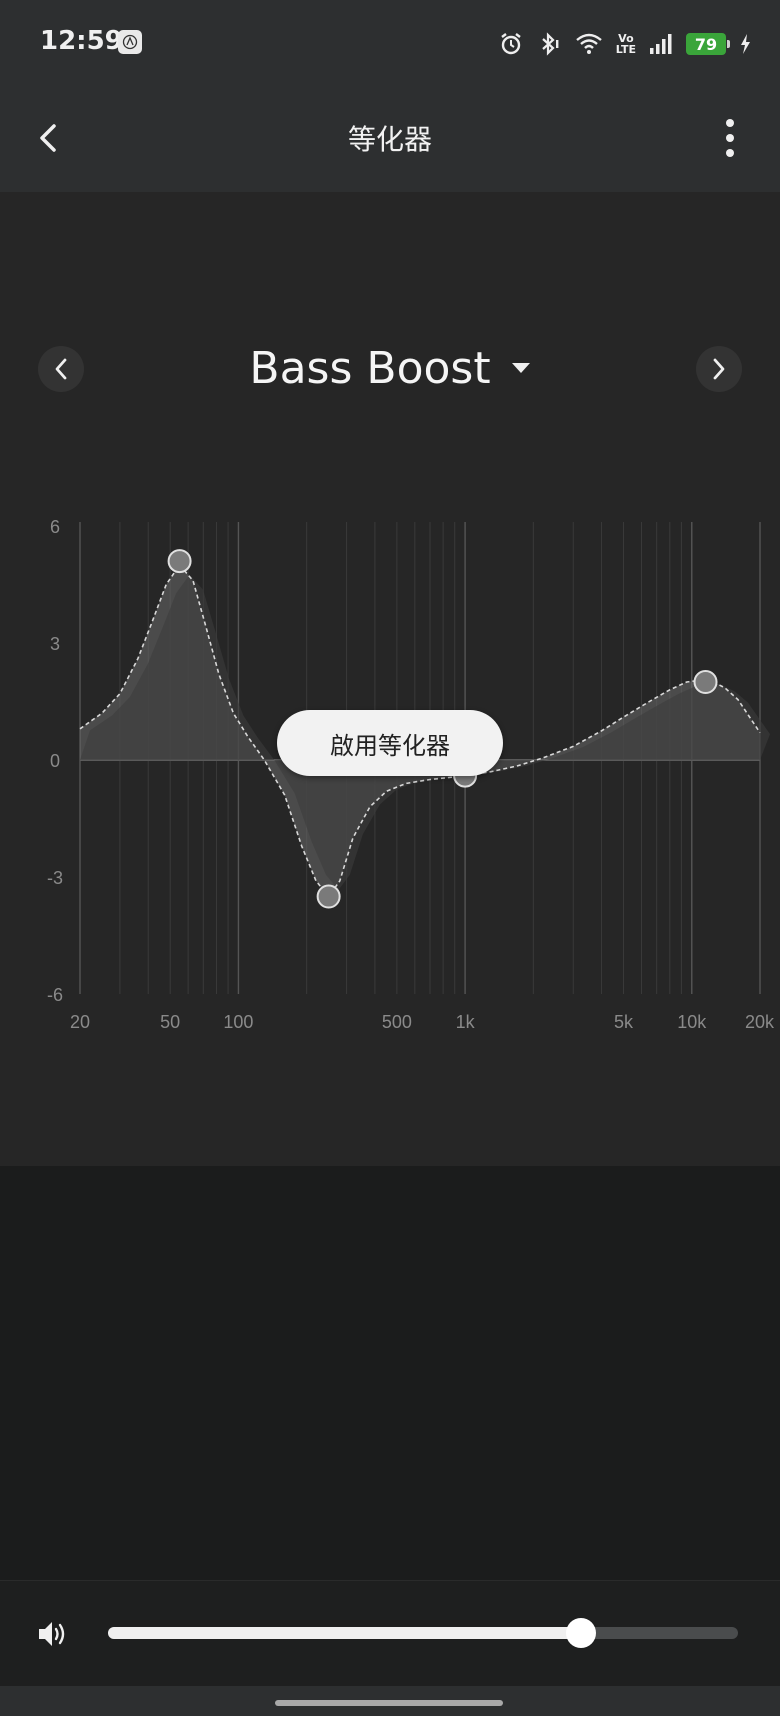  What do you see at coordinates (760, 1022) in the screenshot?
I see `x-tick-label: 20k` at bounding box center [760, 1022].